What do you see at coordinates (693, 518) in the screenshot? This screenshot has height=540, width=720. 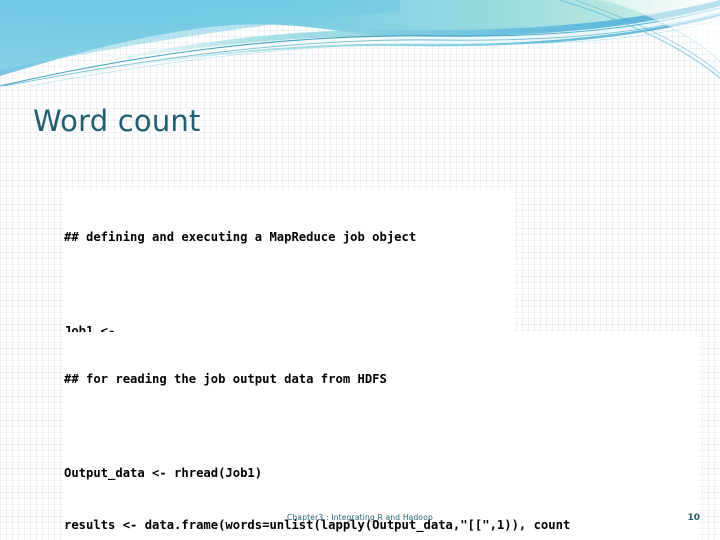 I see `page-number: 10` at bounding box center [693, 518].